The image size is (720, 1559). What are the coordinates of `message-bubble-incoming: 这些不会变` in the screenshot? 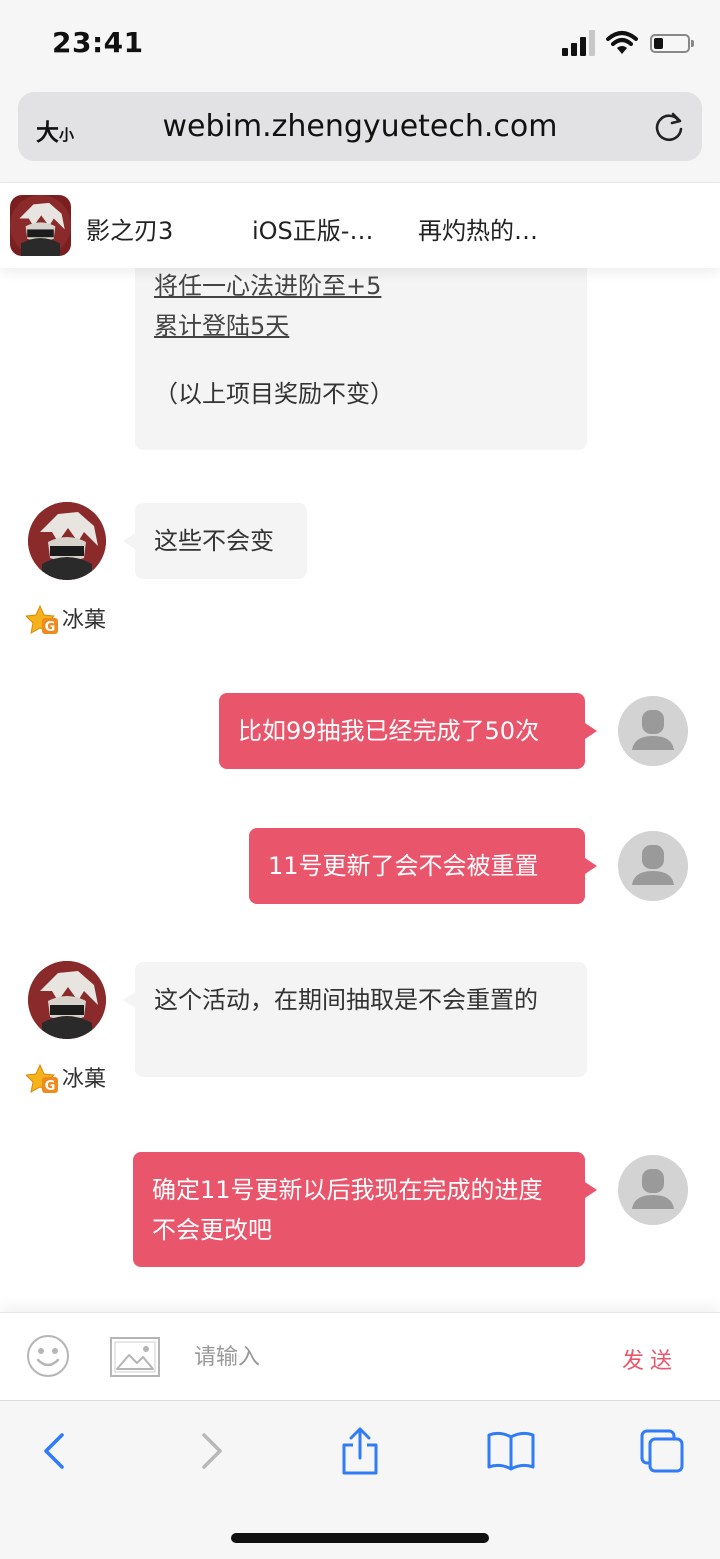 It's located at (215, 541).